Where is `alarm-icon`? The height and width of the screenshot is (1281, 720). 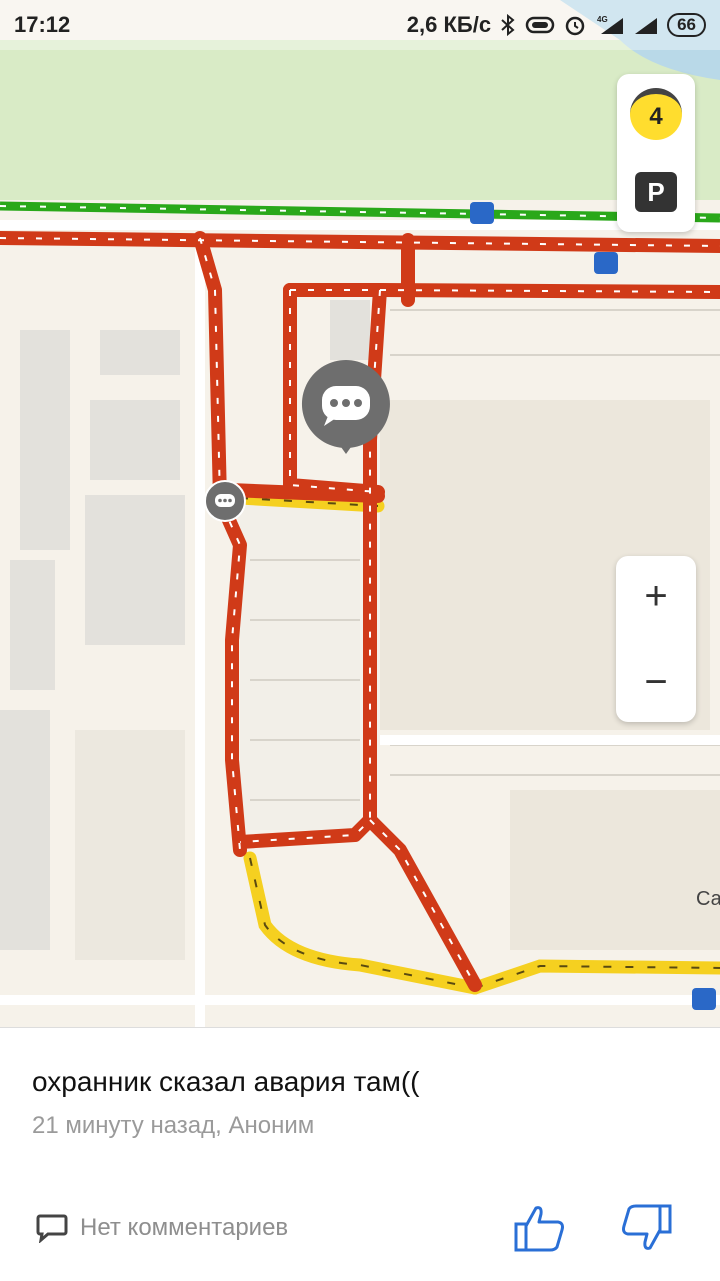
alarm-icon is located at coordinates (575, 25).